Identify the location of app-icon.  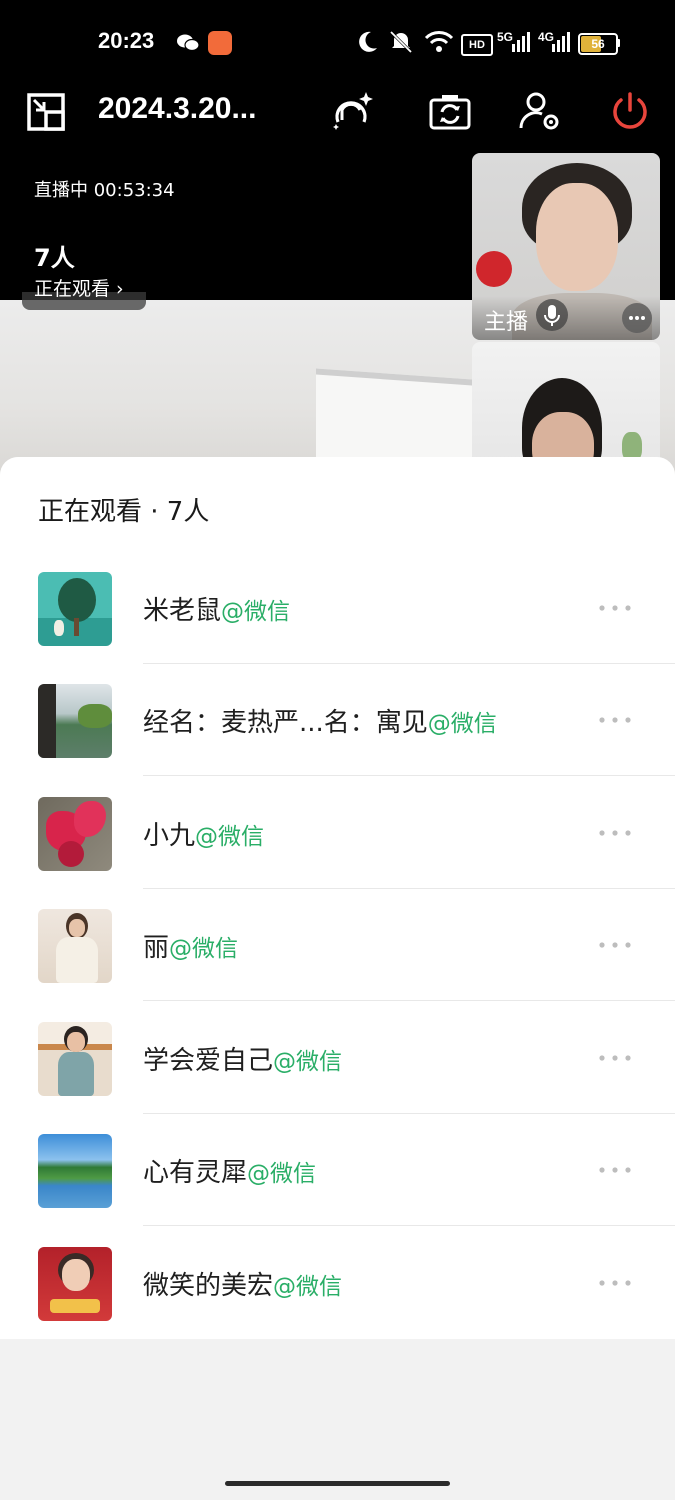
(220, 43).